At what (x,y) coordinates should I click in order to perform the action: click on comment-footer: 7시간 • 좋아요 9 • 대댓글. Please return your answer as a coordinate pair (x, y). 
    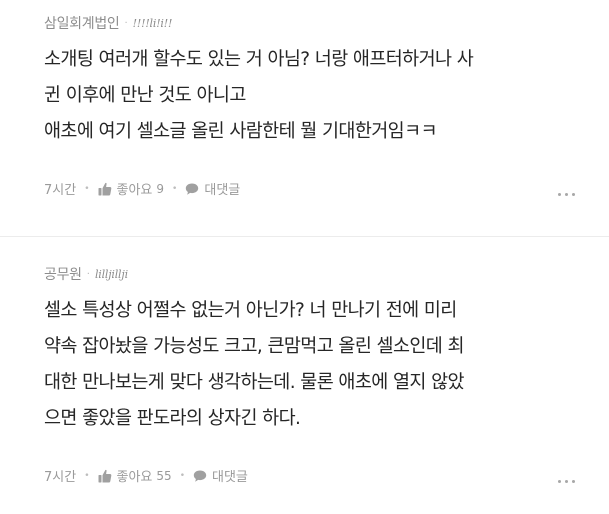
    Looking at the image, I should click on (142, 189).